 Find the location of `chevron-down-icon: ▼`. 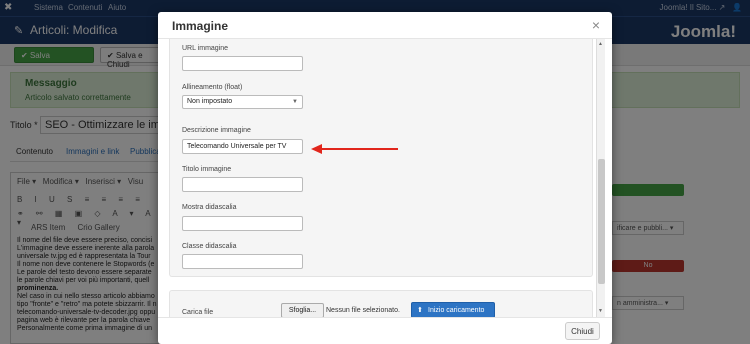

chevron-down-icon: ▼ is located at coordinates (295, 102).